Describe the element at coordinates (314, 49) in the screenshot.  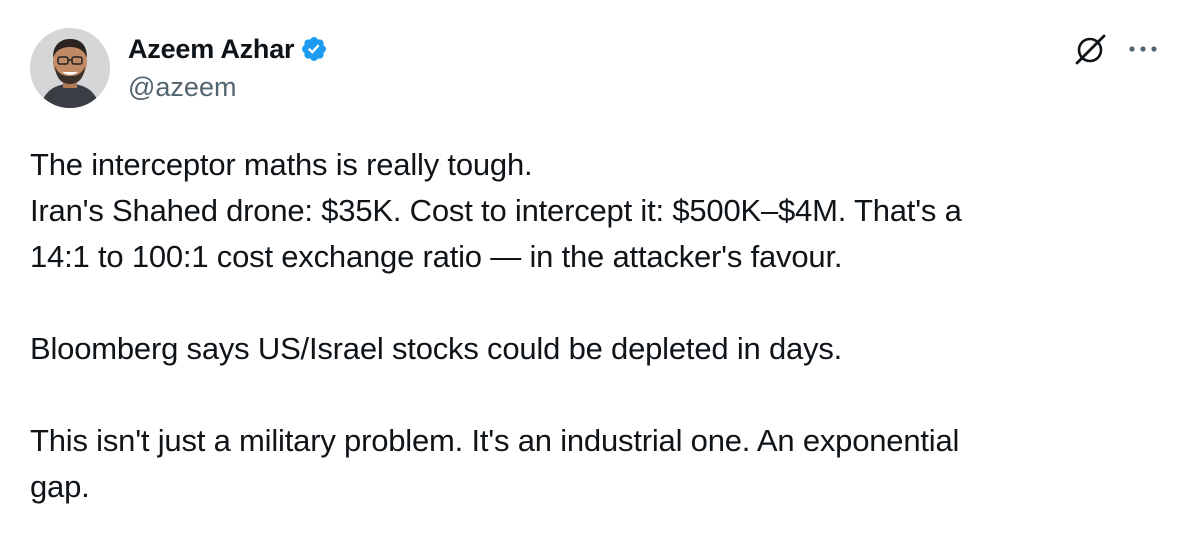
I see `verified-badge-icon` at that location.